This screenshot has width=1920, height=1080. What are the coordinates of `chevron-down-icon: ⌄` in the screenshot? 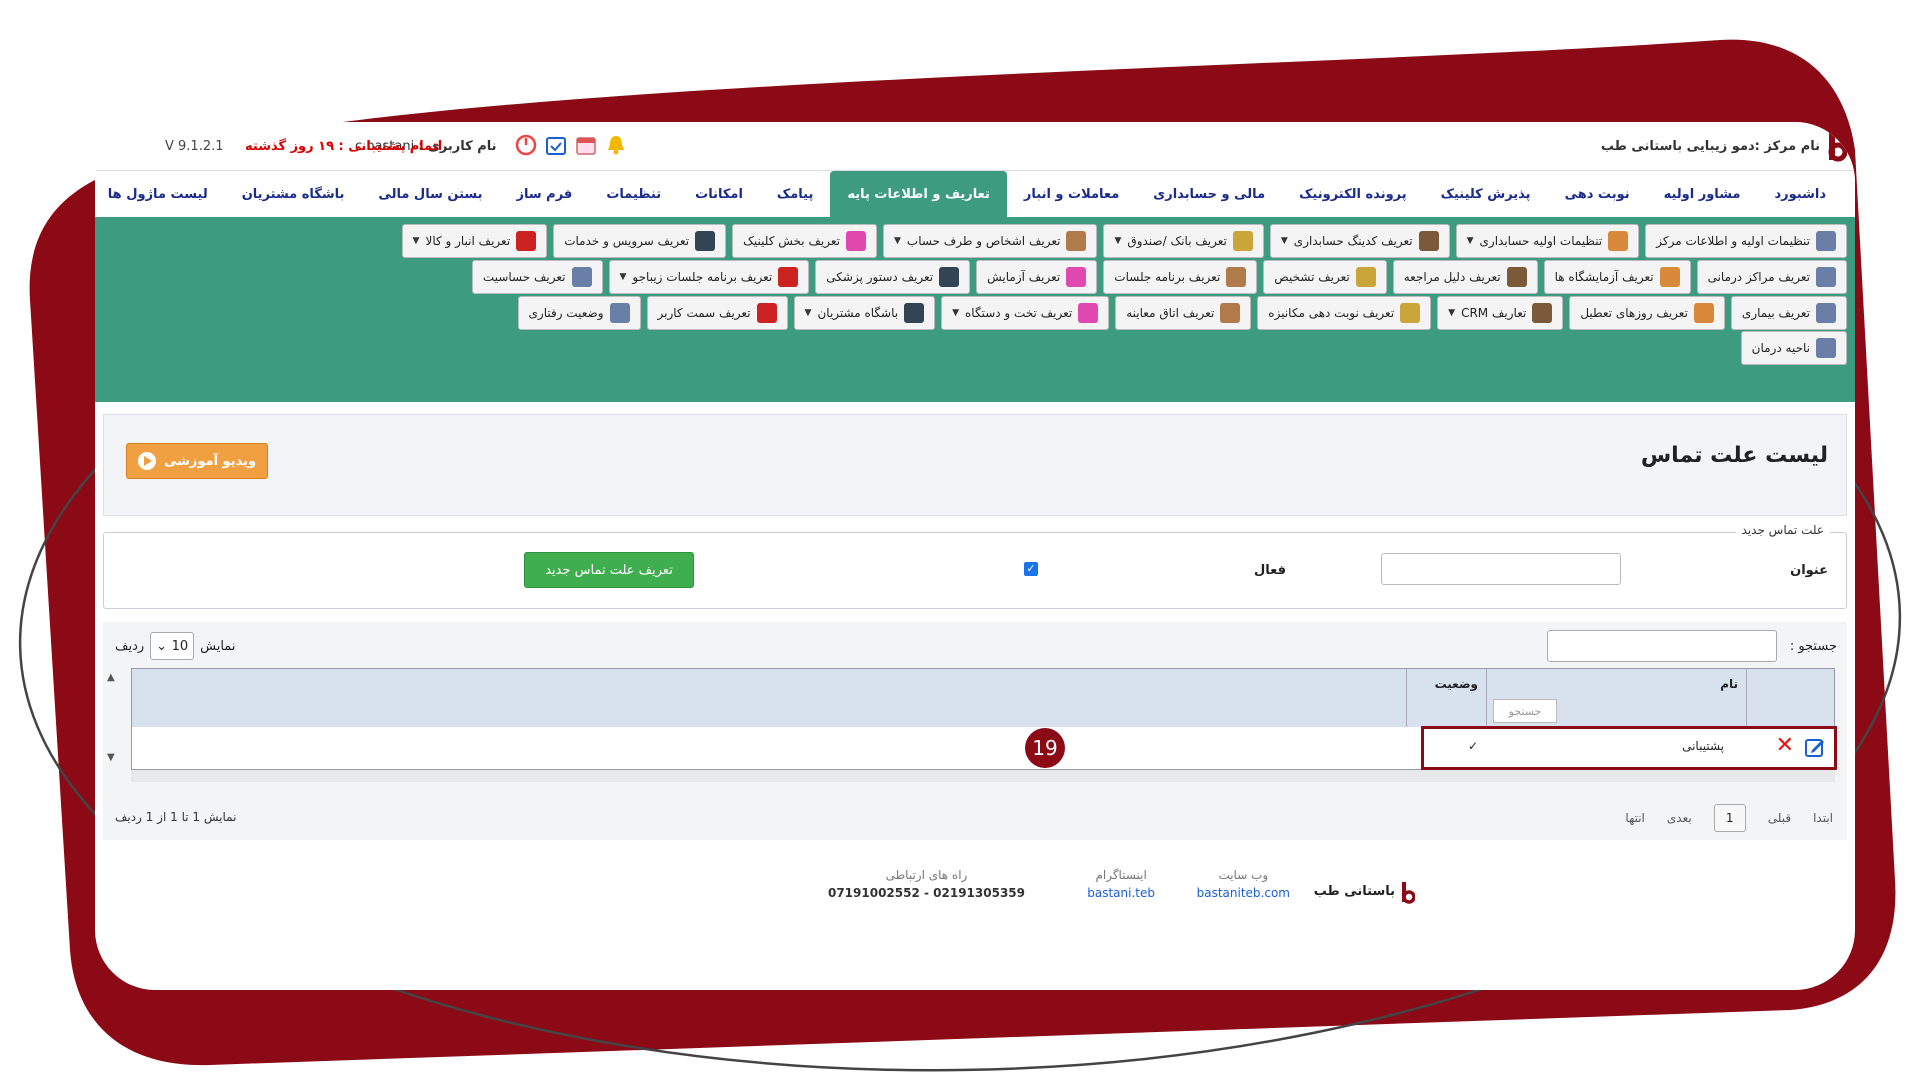 It's located at (162, 646).